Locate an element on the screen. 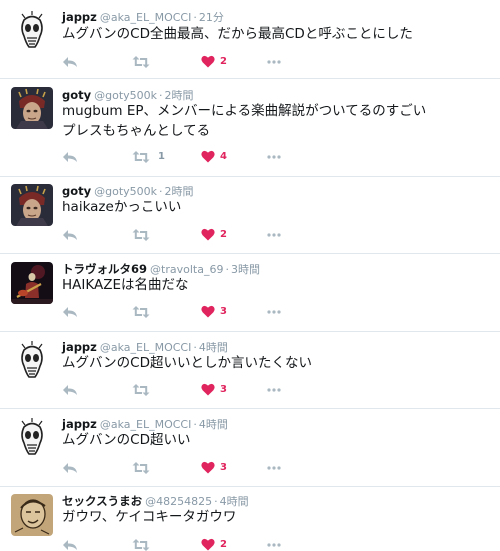 This screenshot has width=500, height=551. display-name: トラヴォルタ69 is located at coordinates (104, 269).